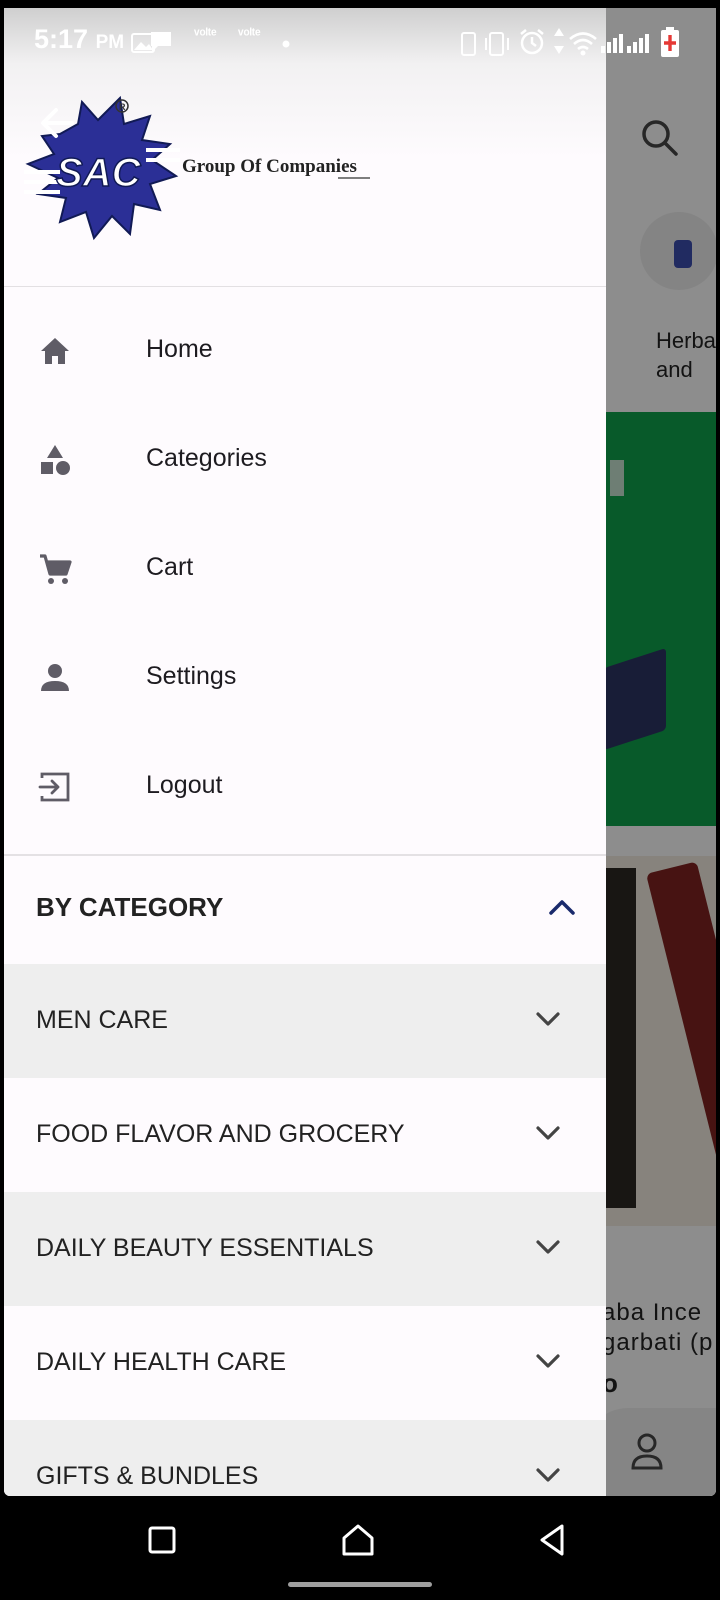 This screenshot has width=720, height=1600. Describe the element at coordinates (191, 676) in the screenshot. I see `menu-label: Settings` at that location.